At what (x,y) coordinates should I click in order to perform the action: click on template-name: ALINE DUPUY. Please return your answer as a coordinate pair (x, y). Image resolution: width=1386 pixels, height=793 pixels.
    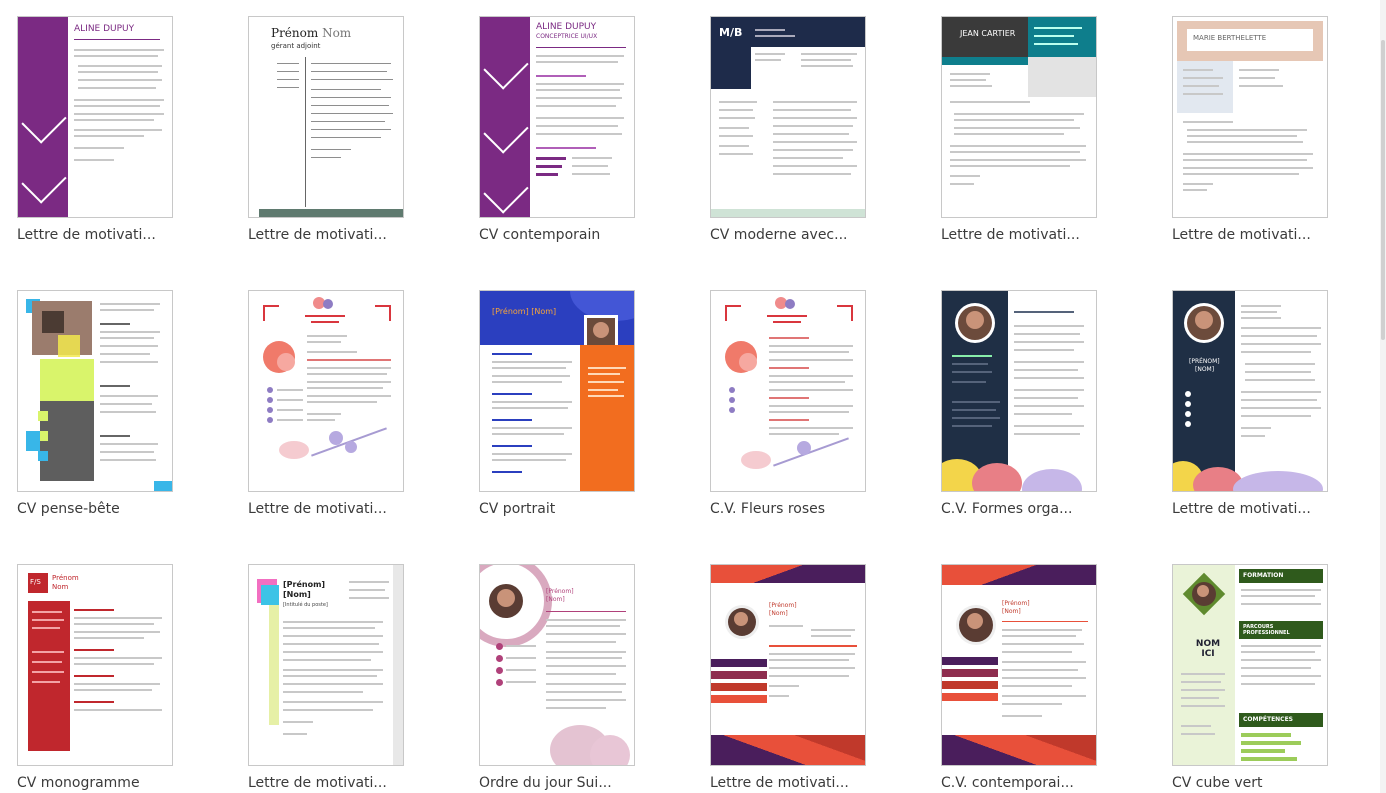
    Looking at the image, I should click on (566, 27).